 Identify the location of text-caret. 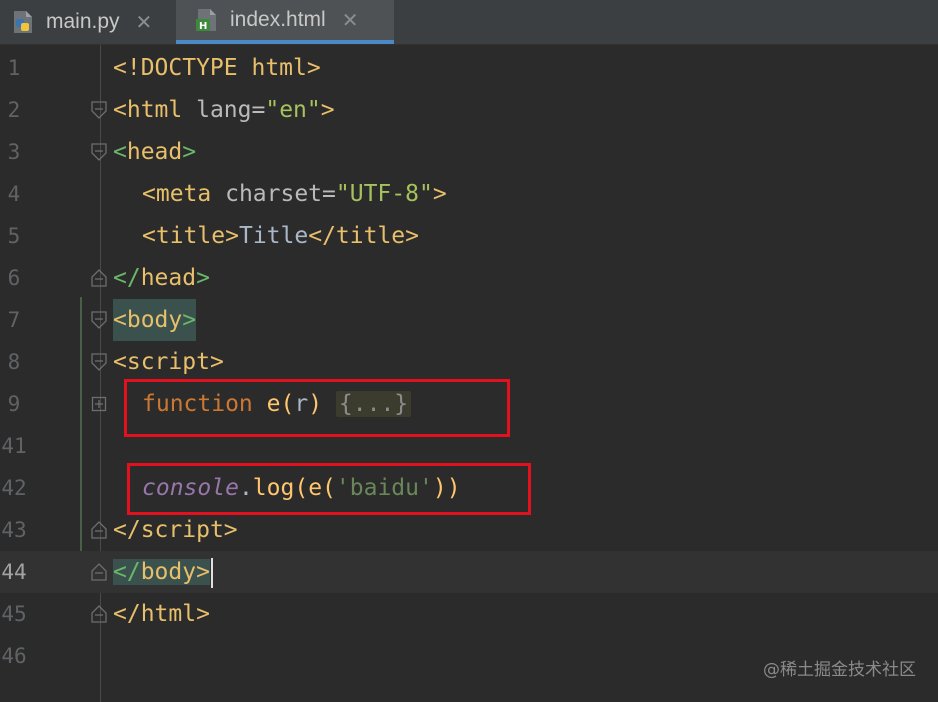
(211, 572).